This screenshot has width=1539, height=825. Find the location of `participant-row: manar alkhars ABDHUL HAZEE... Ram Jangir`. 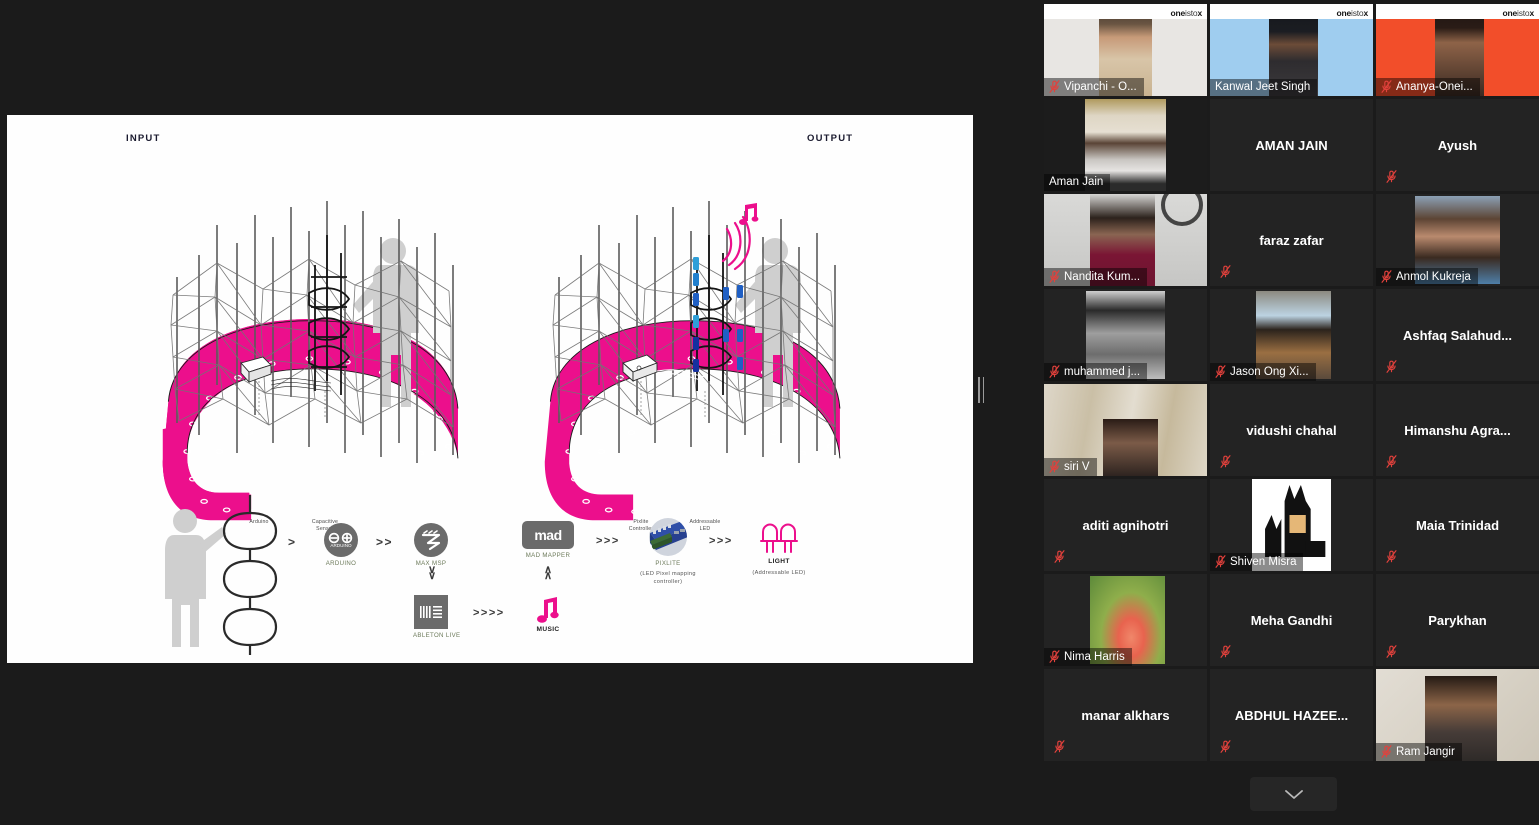

participant-row: manar alkhars ABDHUL HAZEE... Ram Jangir is located at coordinates (1291, 715).